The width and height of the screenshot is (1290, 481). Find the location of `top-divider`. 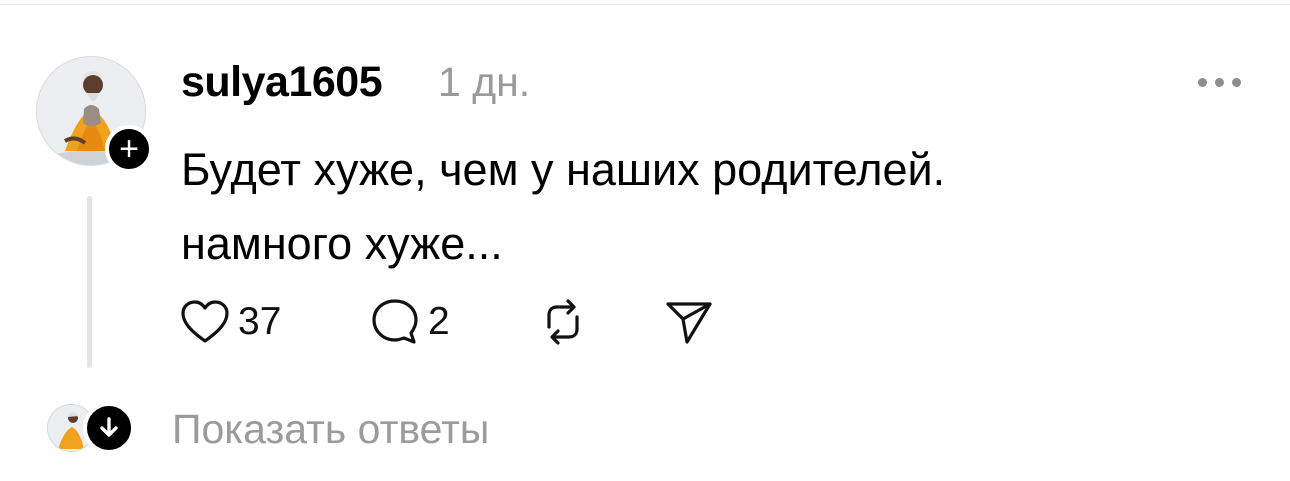

top-divider is located at coordinates (645, 4).